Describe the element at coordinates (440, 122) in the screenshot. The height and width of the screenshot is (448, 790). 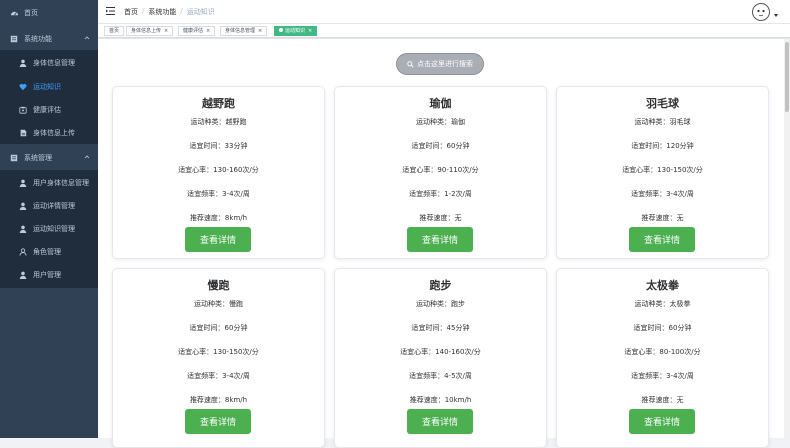
I see `card-field: 运动种类：瑜伽` at that location.